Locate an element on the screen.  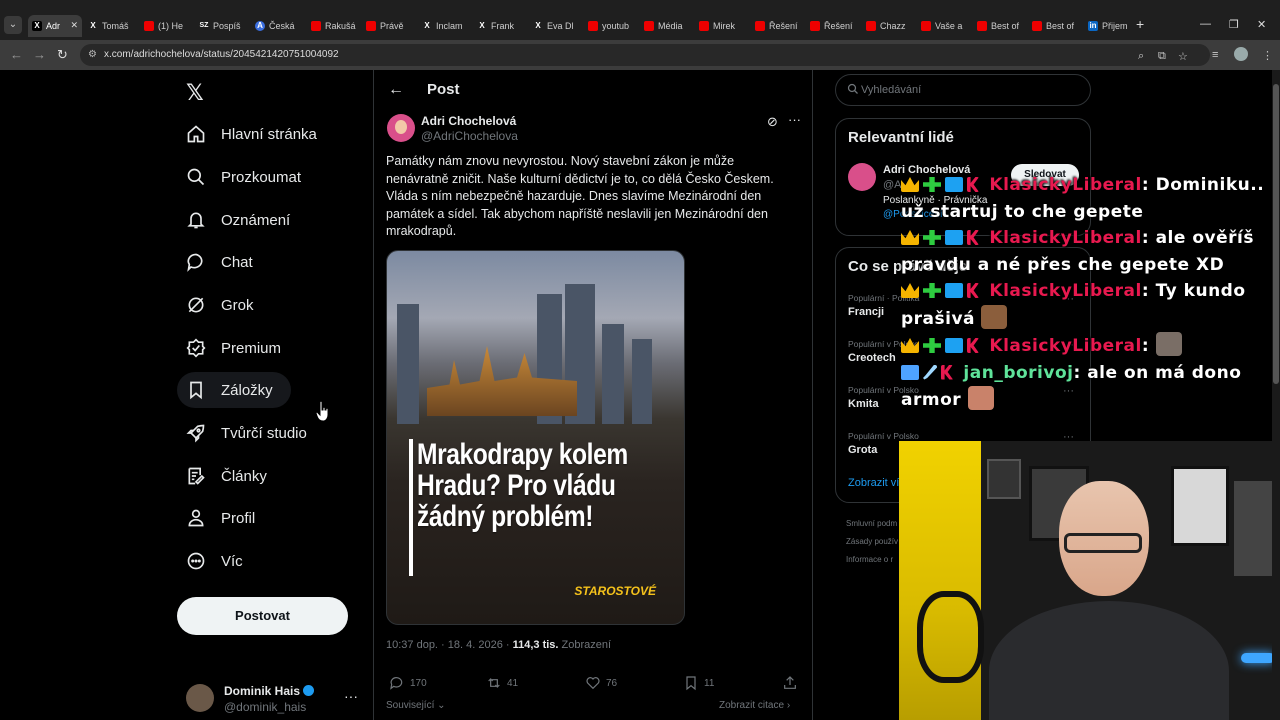
browser-tab: X Inclam is located at coordinates (445, 26).